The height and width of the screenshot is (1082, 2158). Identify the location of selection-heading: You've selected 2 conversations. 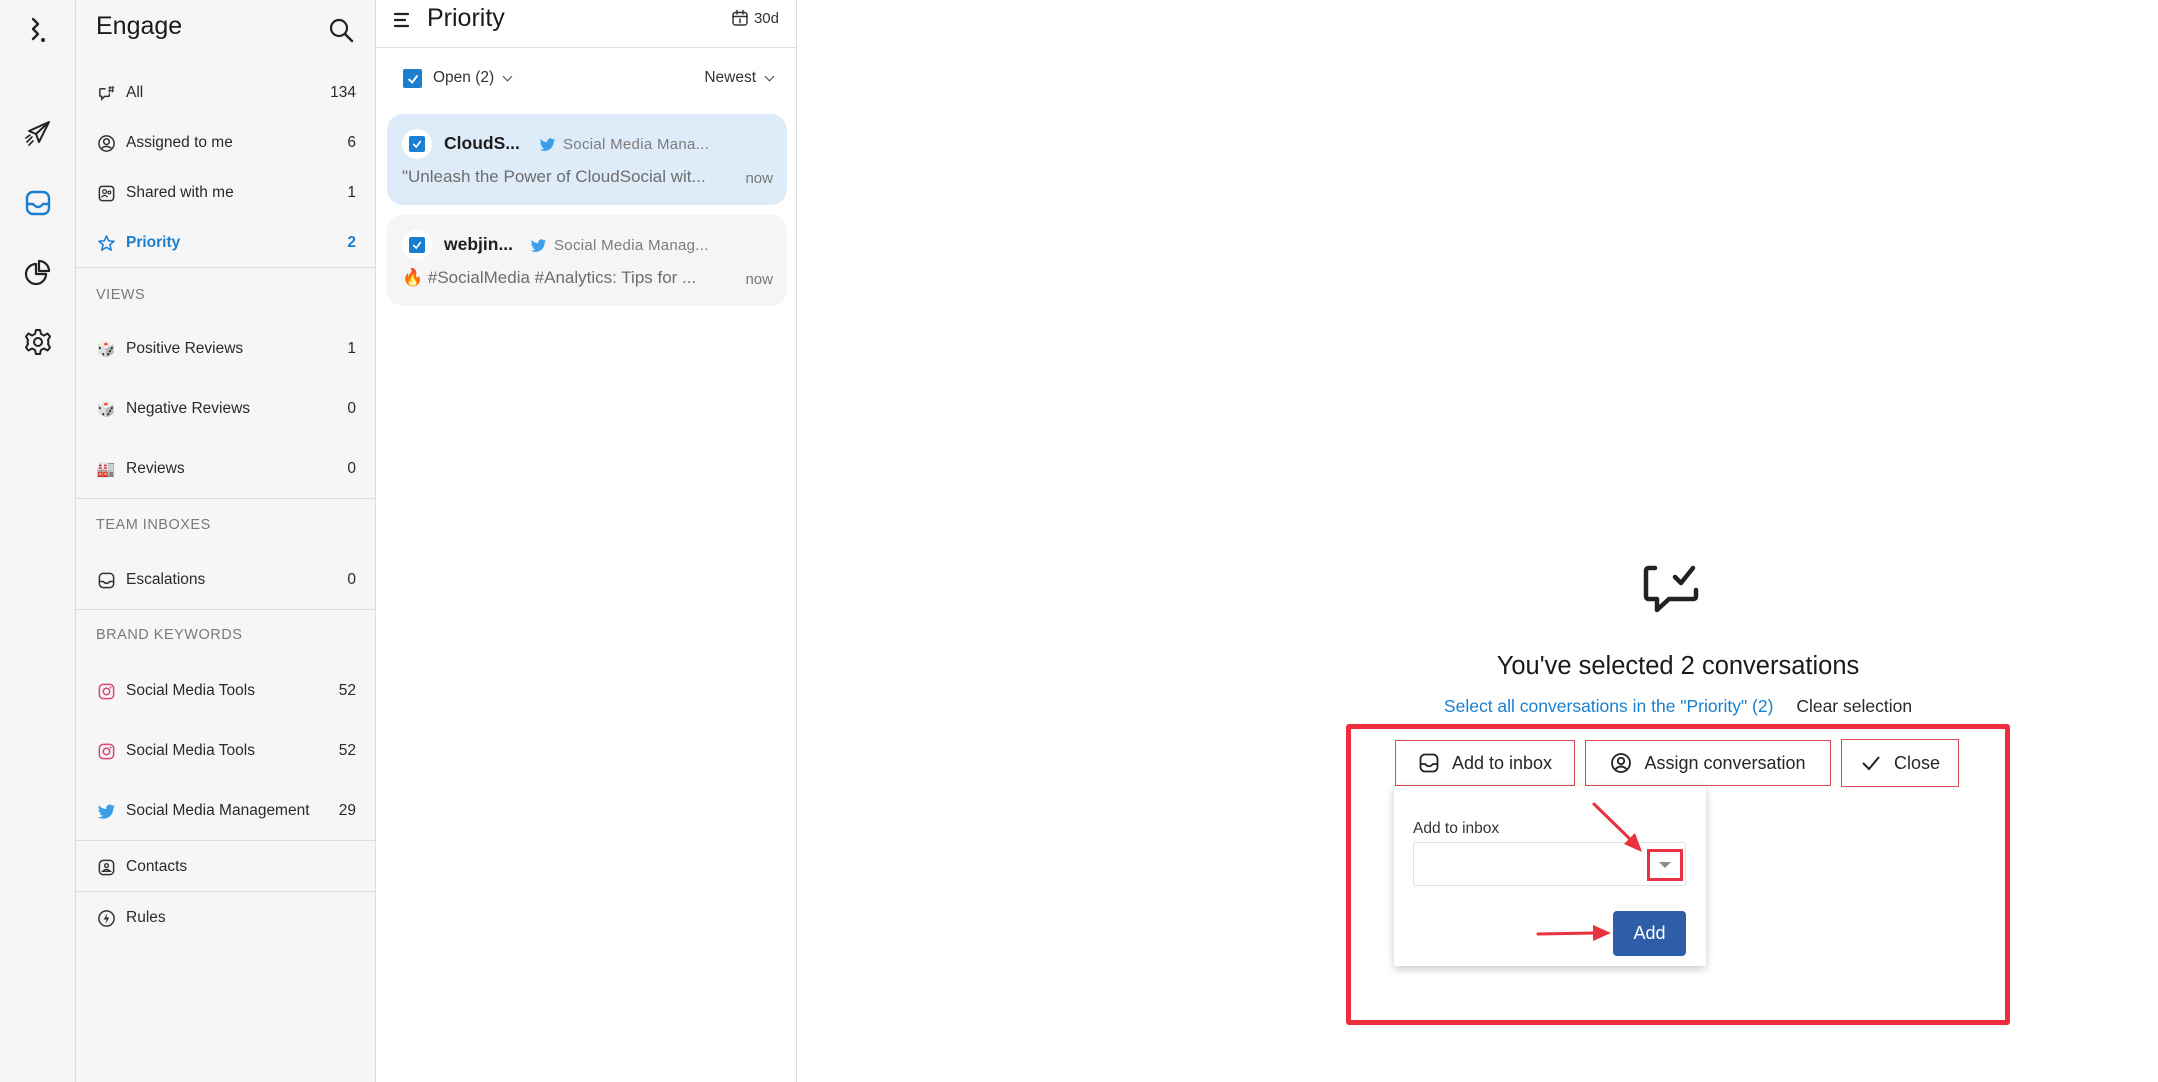
(1678, 666).